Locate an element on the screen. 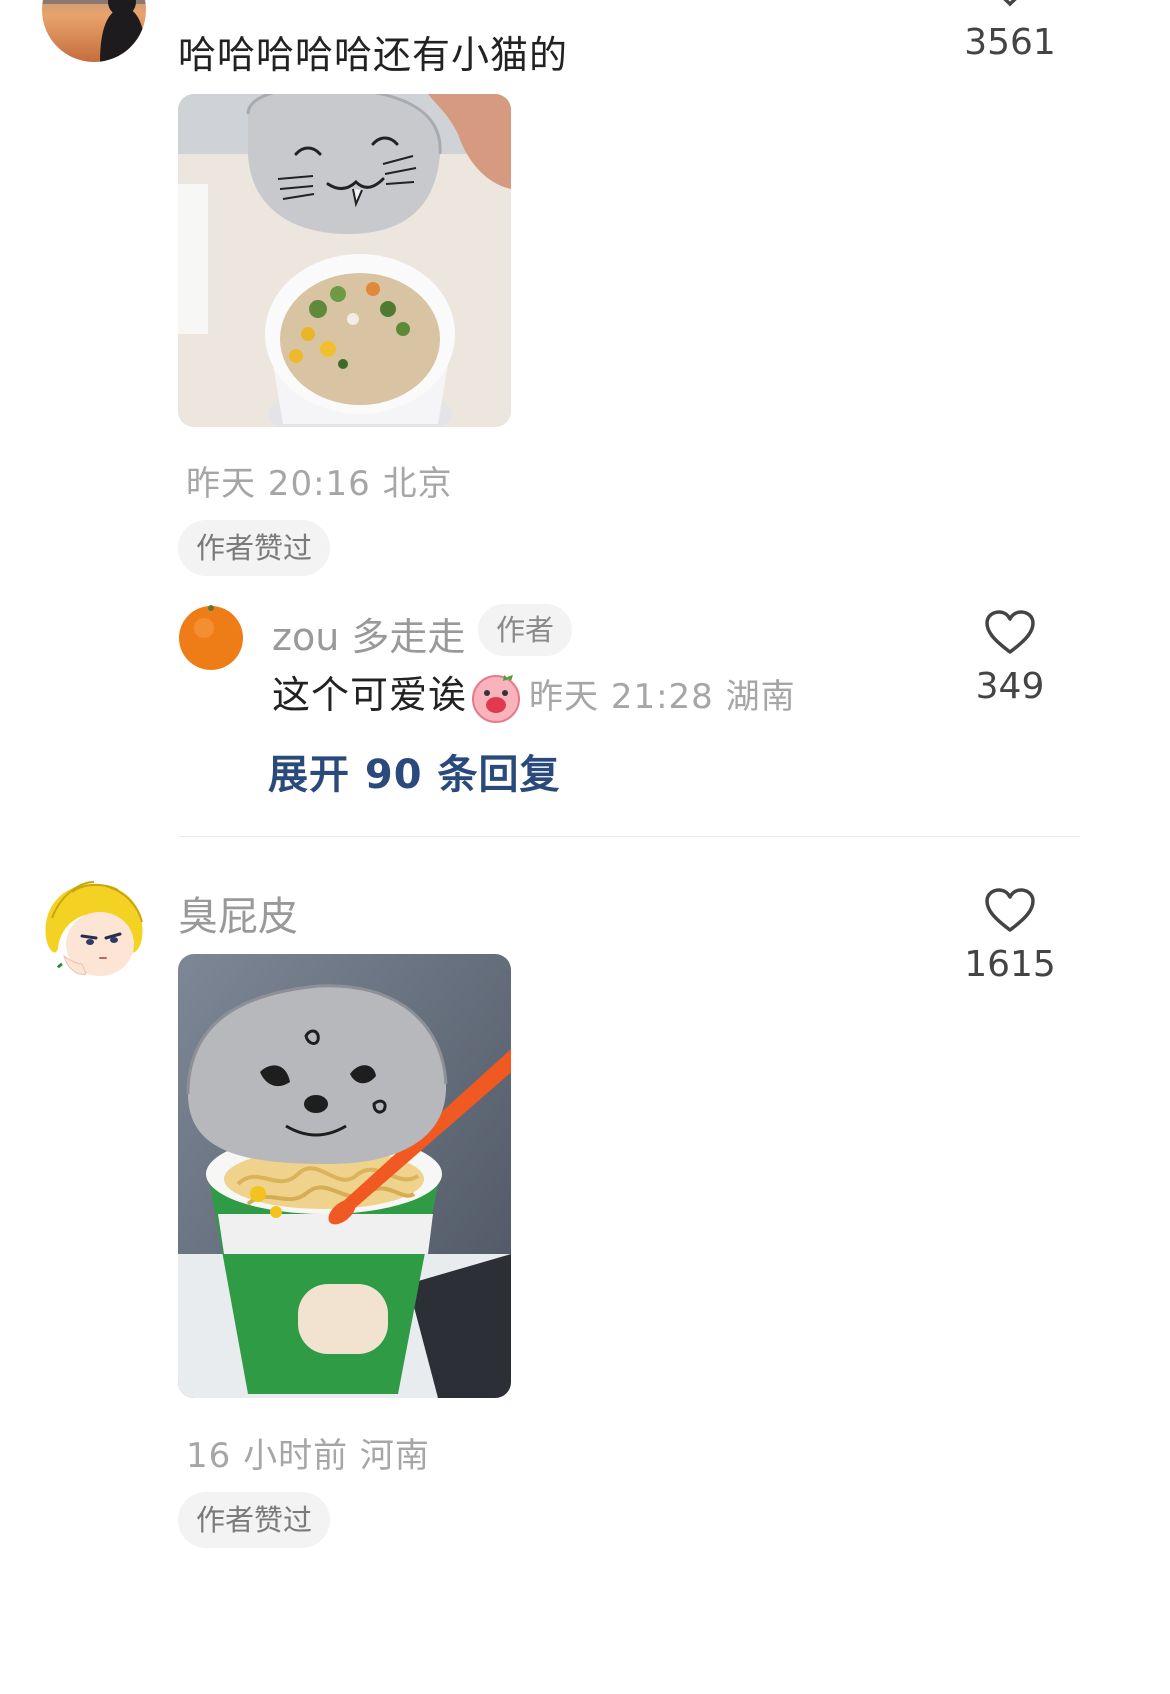  sunset-avatar-image is located at coordinates (94, 31).